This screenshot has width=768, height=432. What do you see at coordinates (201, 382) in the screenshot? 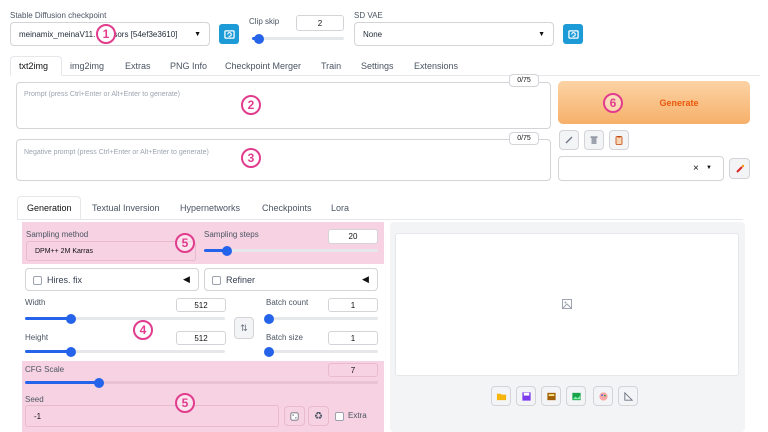
I see `cfg-scale-slider` at bounding box center [201, 382].